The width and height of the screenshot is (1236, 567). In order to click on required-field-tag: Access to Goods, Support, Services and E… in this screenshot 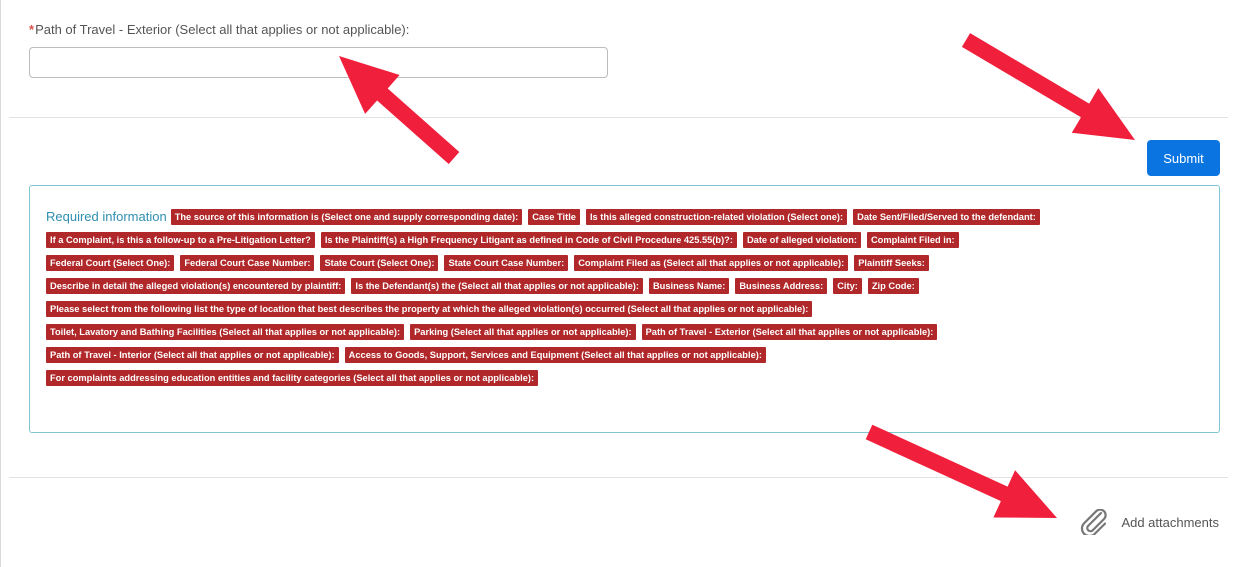, I will do `click(555, 354)`.